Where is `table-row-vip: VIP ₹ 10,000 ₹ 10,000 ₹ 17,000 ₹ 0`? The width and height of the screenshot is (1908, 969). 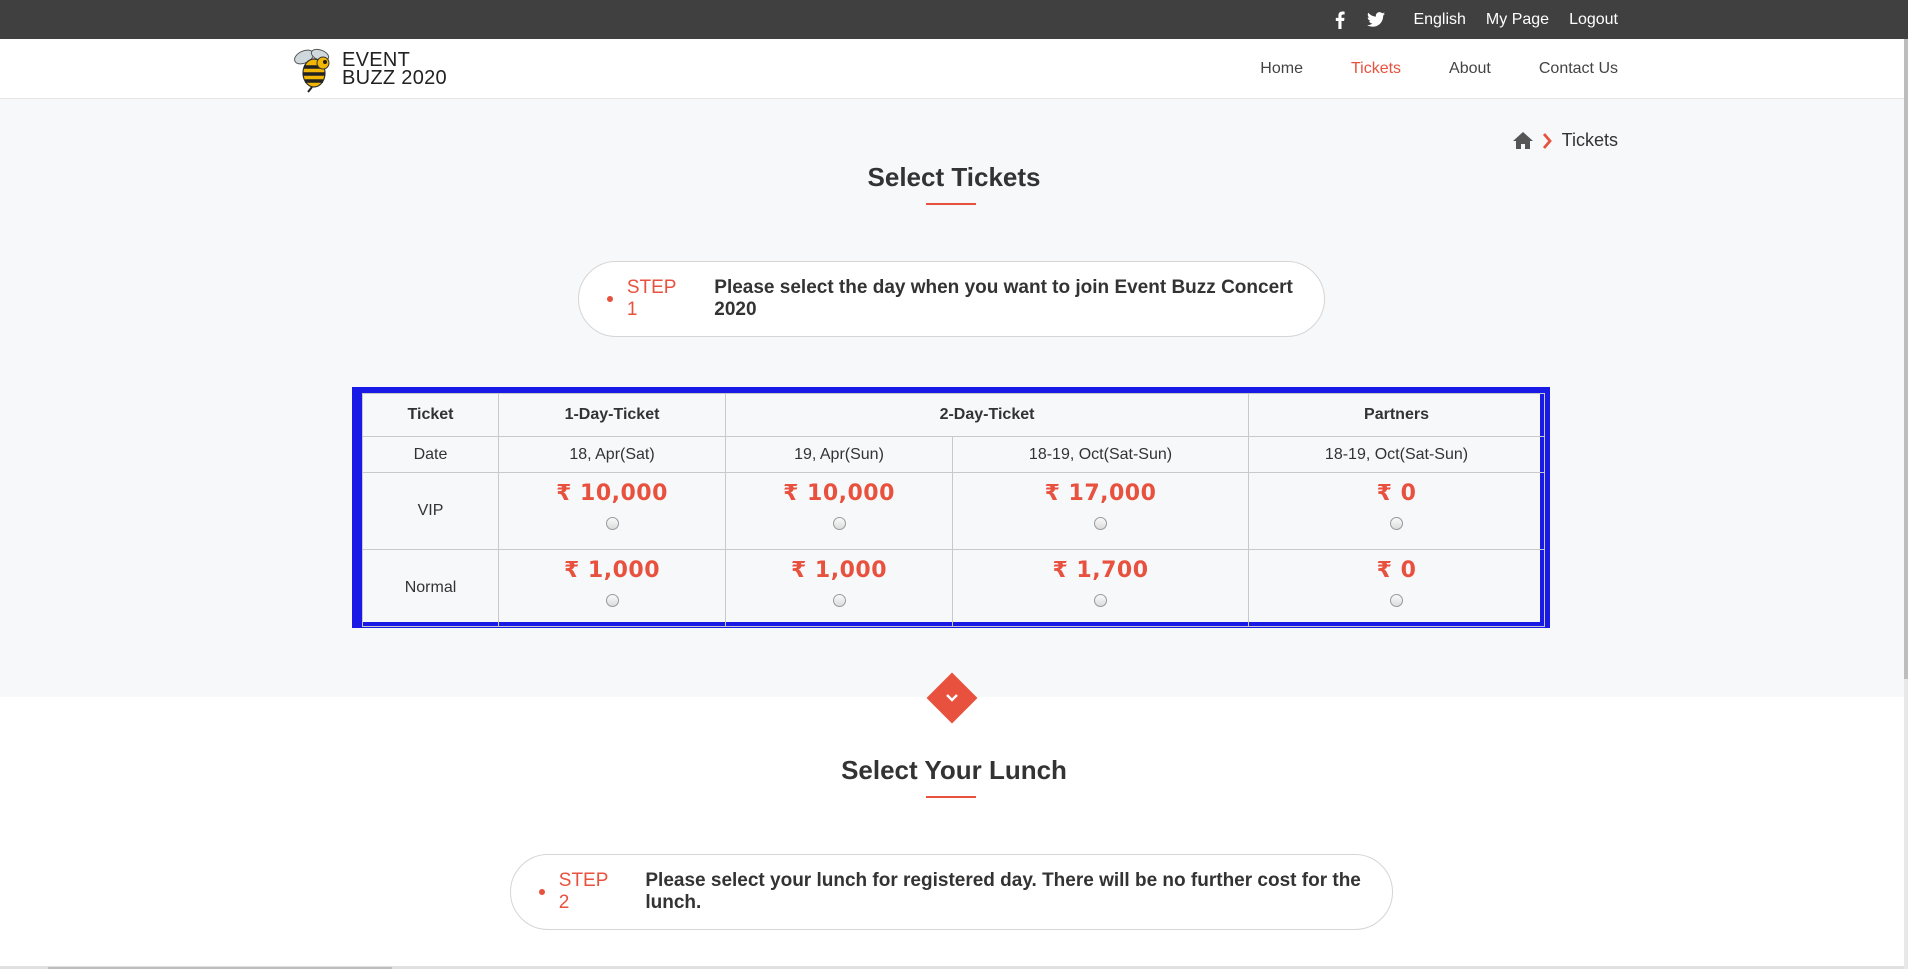 table-row-vip: VIP ₹ 10,000 ₹ 10,000 ₹ 17,000 ₹ 0 is located at coordinates (954, 511).